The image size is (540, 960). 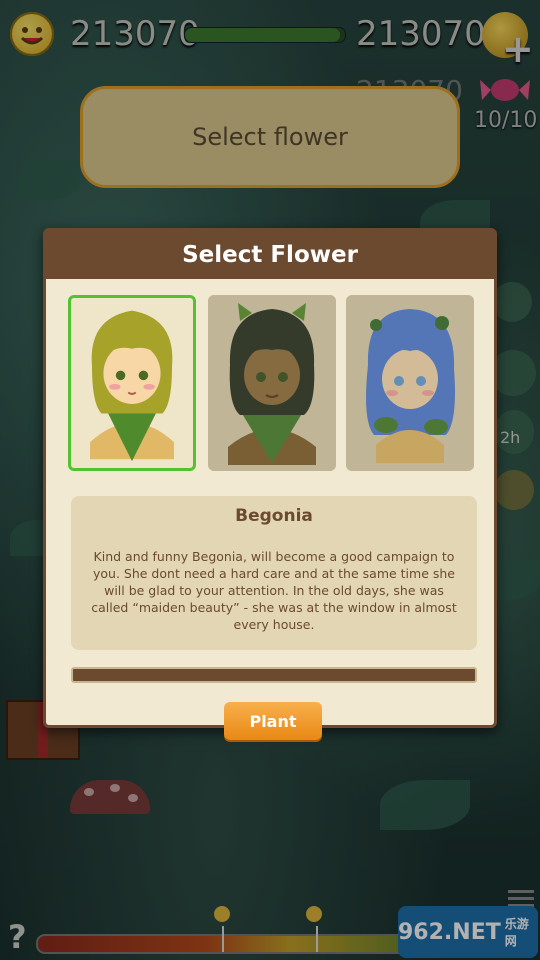 I want to click on dark-haired-flower-portrait, so click(x=272, y=384).